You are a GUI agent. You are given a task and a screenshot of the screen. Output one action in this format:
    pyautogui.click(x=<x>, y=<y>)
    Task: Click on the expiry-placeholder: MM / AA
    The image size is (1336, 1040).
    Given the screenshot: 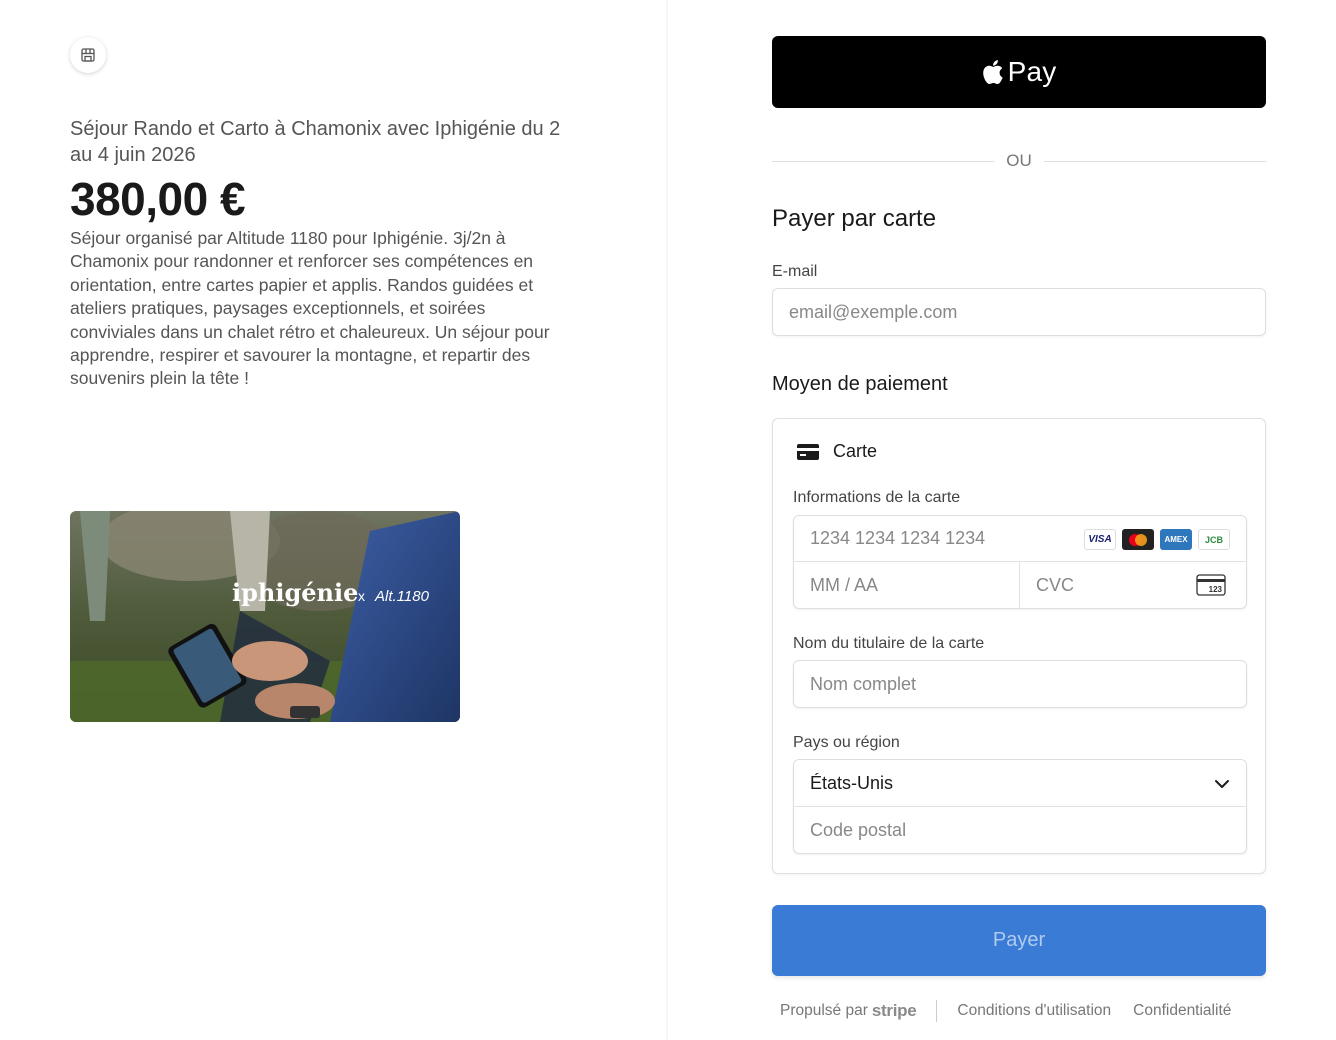 What is the action you would take?
    pyautogui.click(x=844, y=584)
    